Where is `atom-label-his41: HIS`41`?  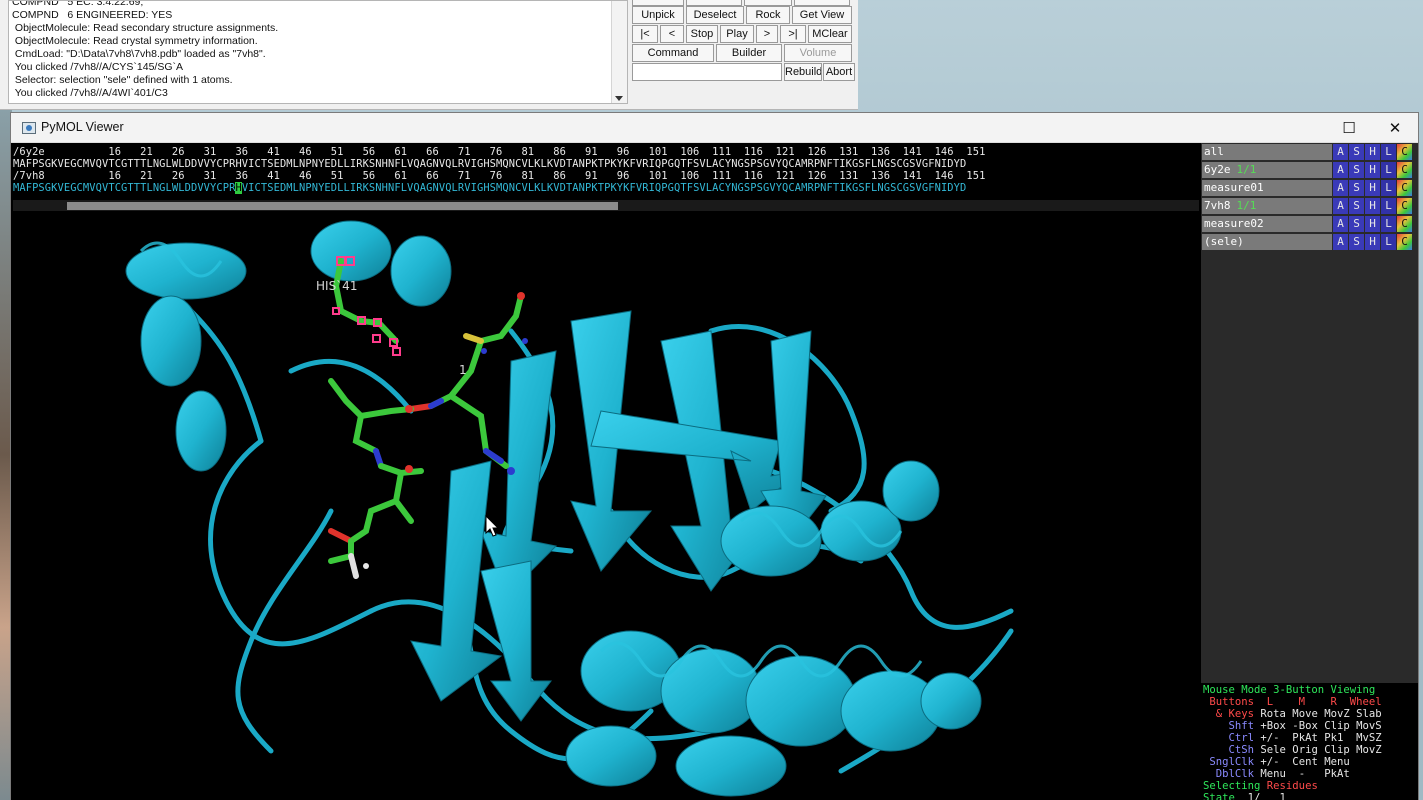 atom-label-his41: HIS`41 is located at coordinates (337, 286).